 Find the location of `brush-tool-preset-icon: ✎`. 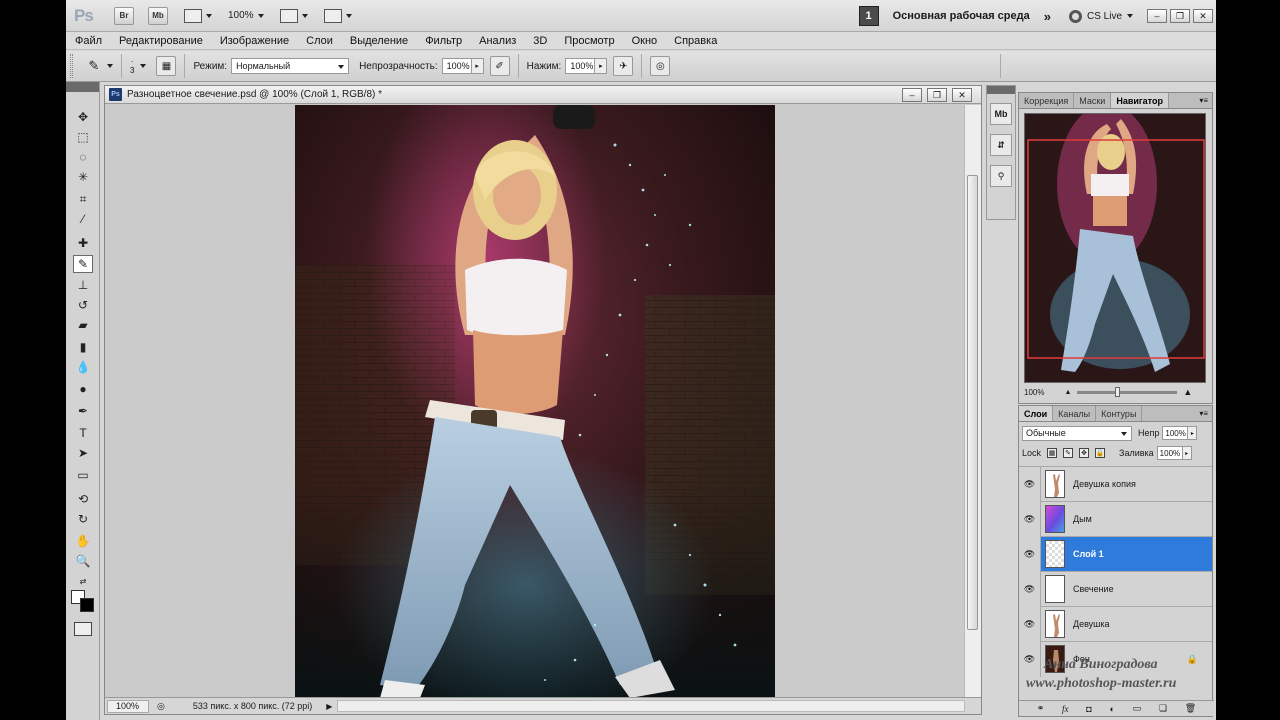

brush-tool-preset-icon: ✎ is located at coordinates (94, 66).